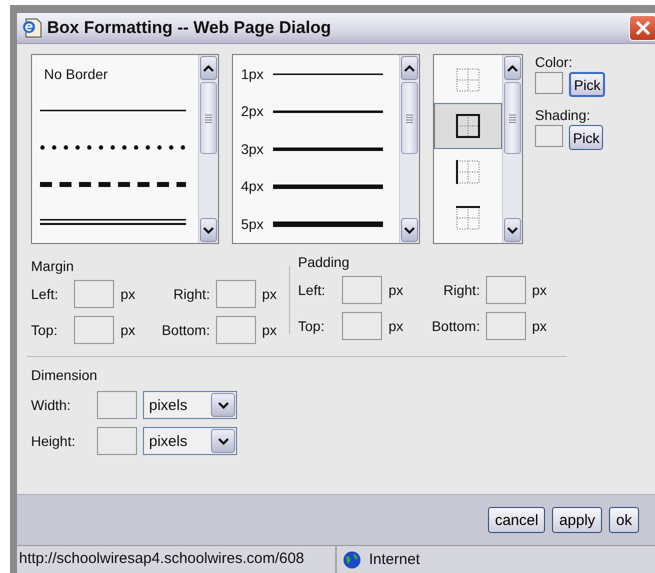 The height and width of the screenshot is (573, 655). What do you see at coordinates (113, 147) in the screenshot?
I see `dotted-line-icon` at bounding box center [113, 147].